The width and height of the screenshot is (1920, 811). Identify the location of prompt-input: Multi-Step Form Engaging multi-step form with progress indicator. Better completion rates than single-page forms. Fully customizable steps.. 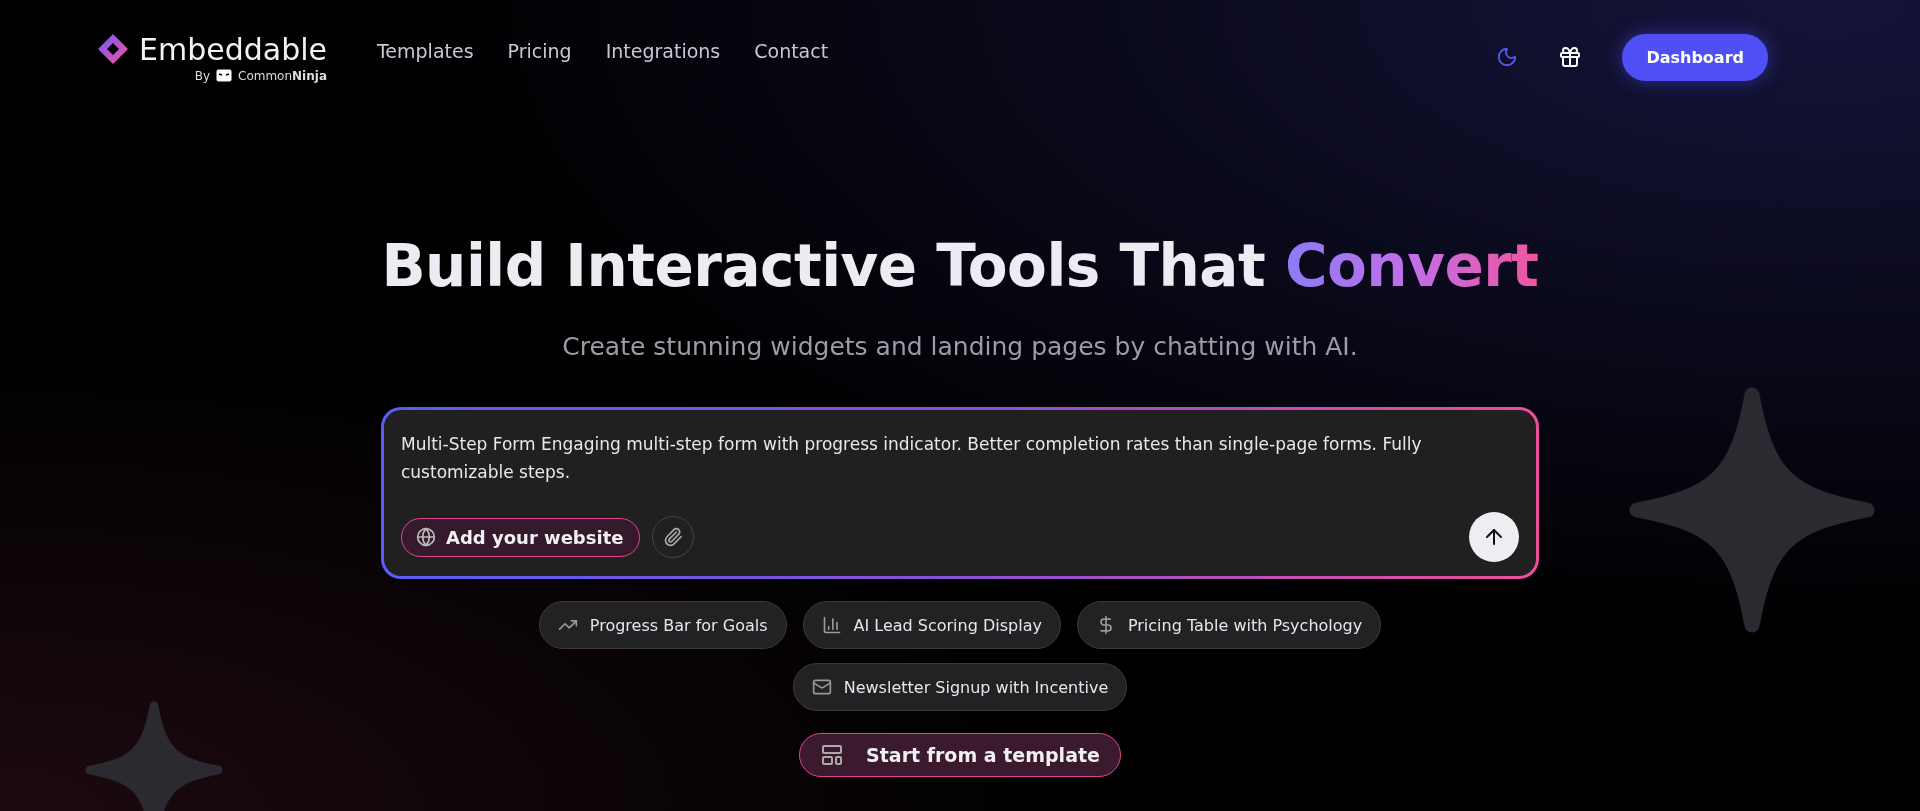
(960, 458).